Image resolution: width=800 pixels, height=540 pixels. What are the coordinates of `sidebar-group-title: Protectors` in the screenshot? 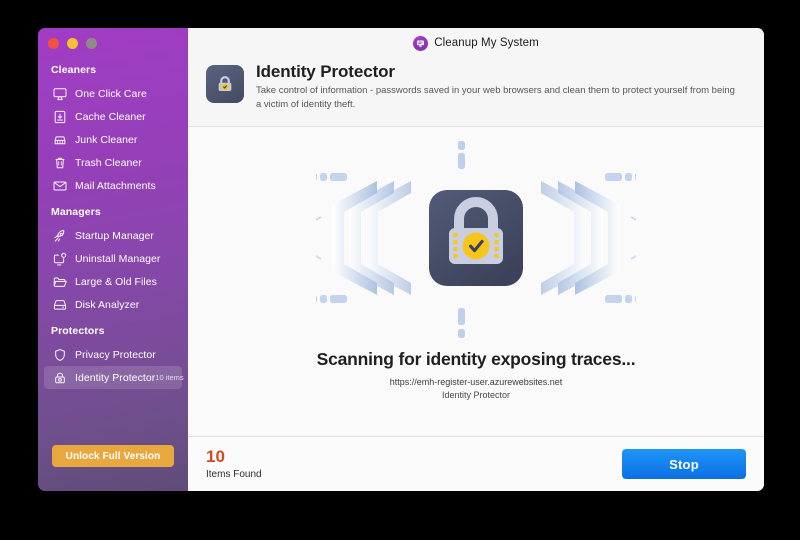 It's located at (78, 331).